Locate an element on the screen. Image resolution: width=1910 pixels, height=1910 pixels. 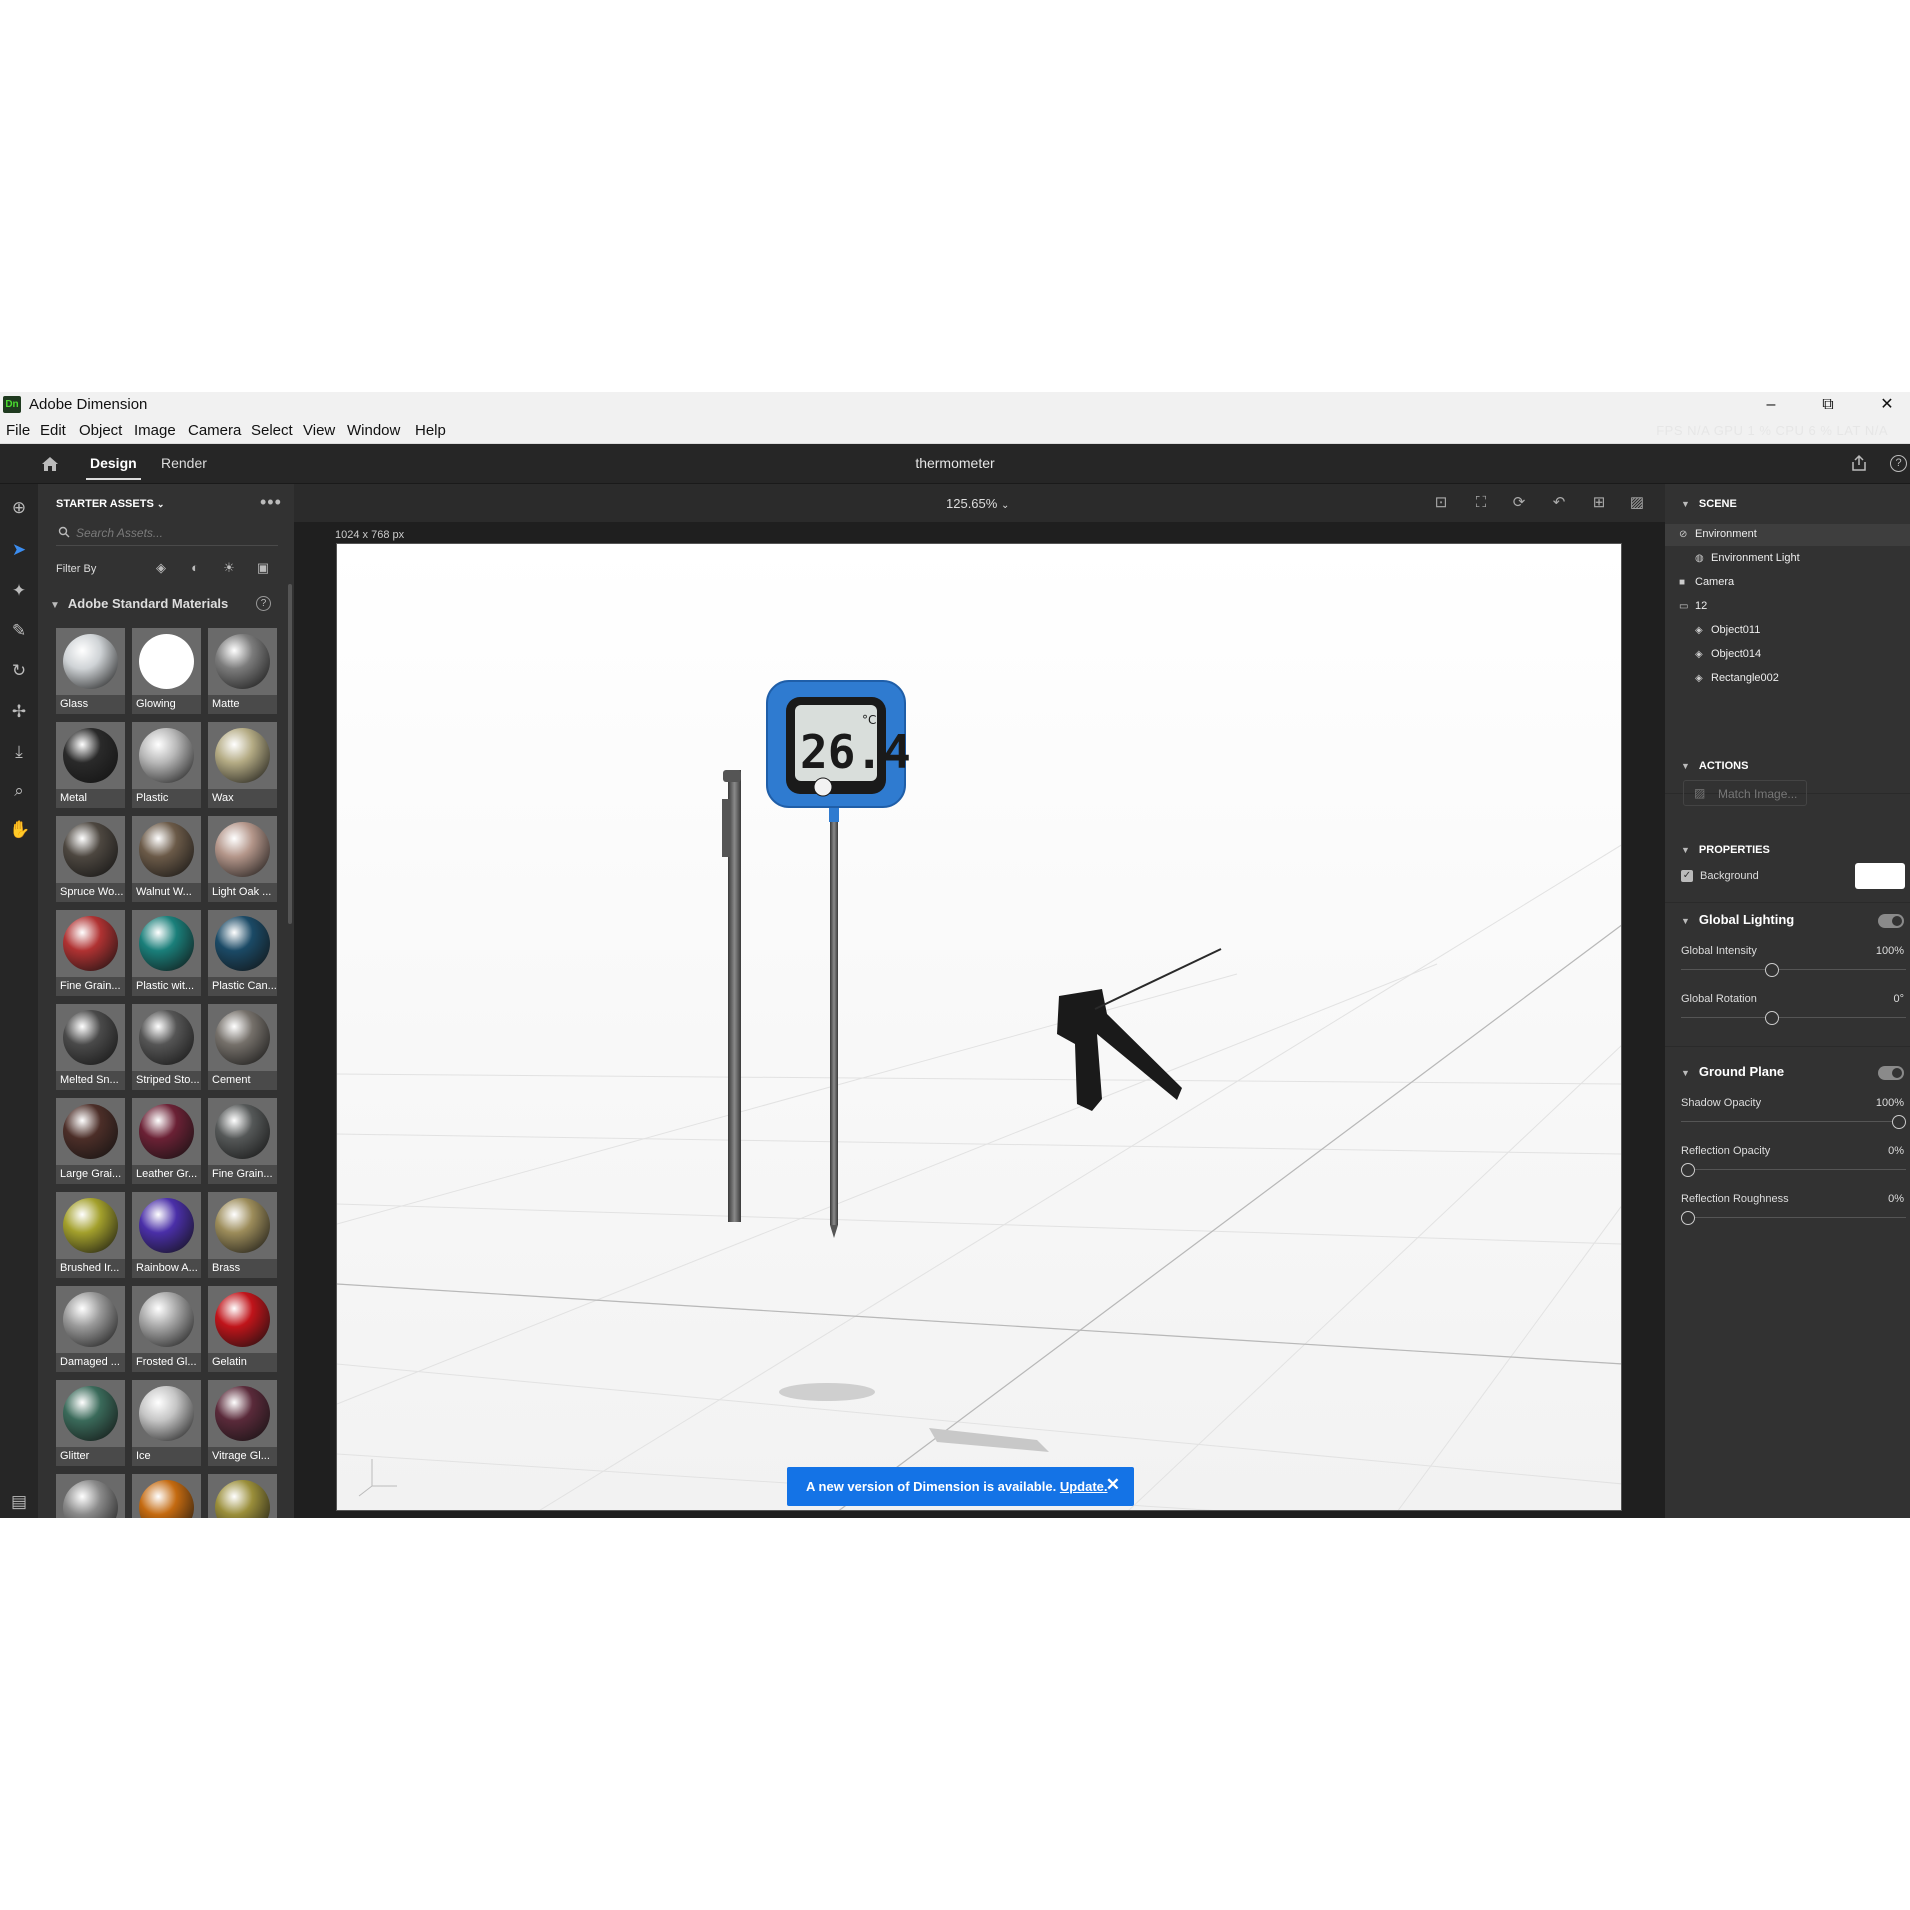
material-tile: Plastic is located at coordinates (166, 765).